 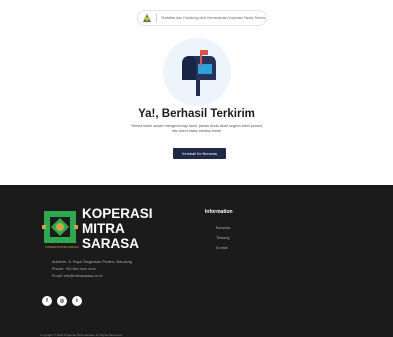 I want to click on page-title: Ya!, Berhasil Terkirim, so click(x=196, y=114).